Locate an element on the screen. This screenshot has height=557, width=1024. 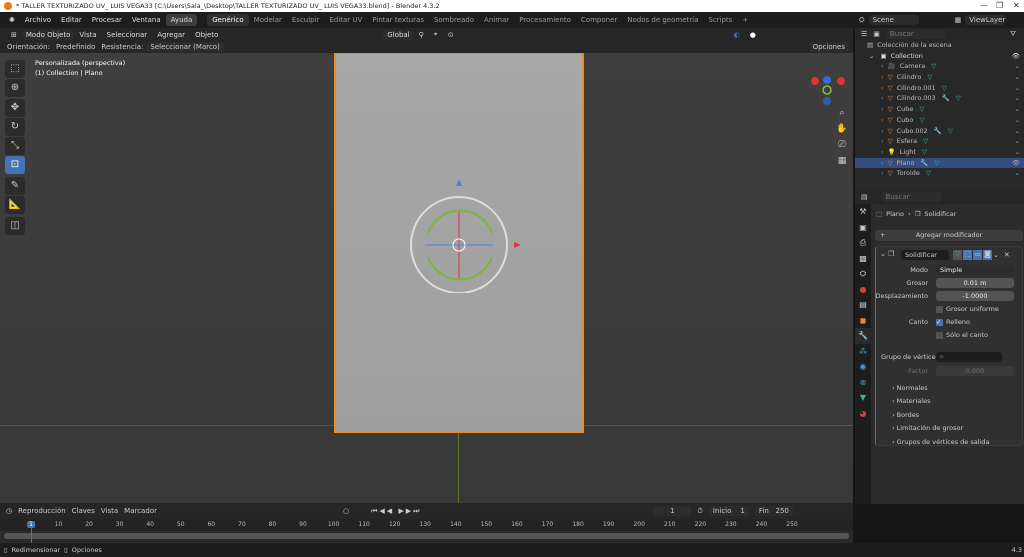
collection-row: ⌄ ▣ Collection 👁 is located at coordinates (939, 56).